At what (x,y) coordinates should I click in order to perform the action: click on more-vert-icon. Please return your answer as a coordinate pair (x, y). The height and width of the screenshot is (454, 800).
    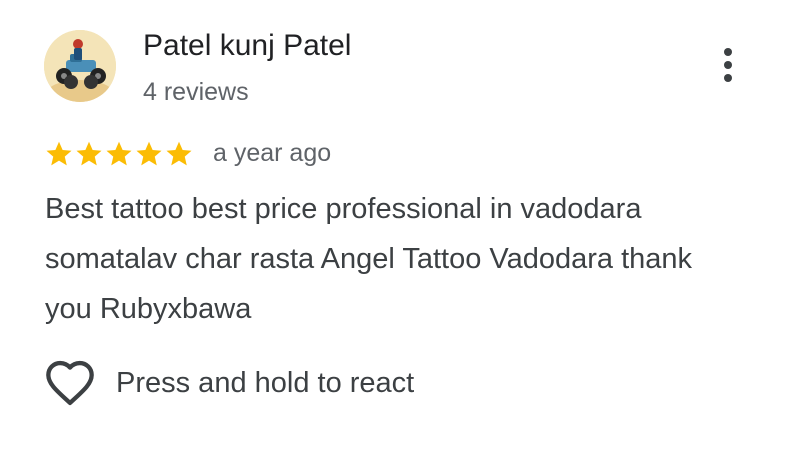
    Looking at the image, I should click on (728, 65).